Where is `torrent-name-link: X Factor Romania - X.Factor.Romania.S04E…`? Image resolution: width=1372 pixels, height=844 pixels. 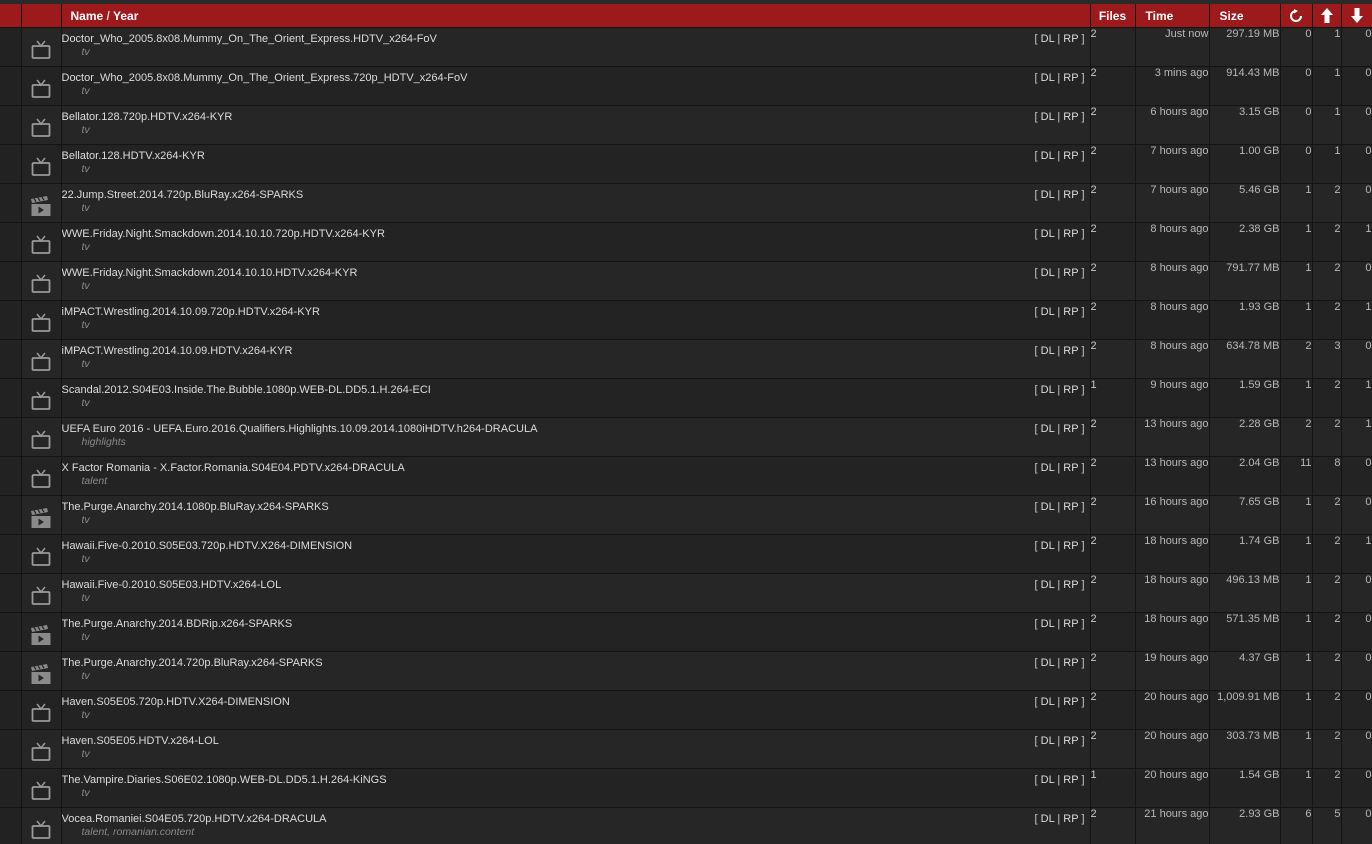 torrent-name-link: X Factor Romania - X.Factor.Romania.S04E… is located at coordinates (576, 465).